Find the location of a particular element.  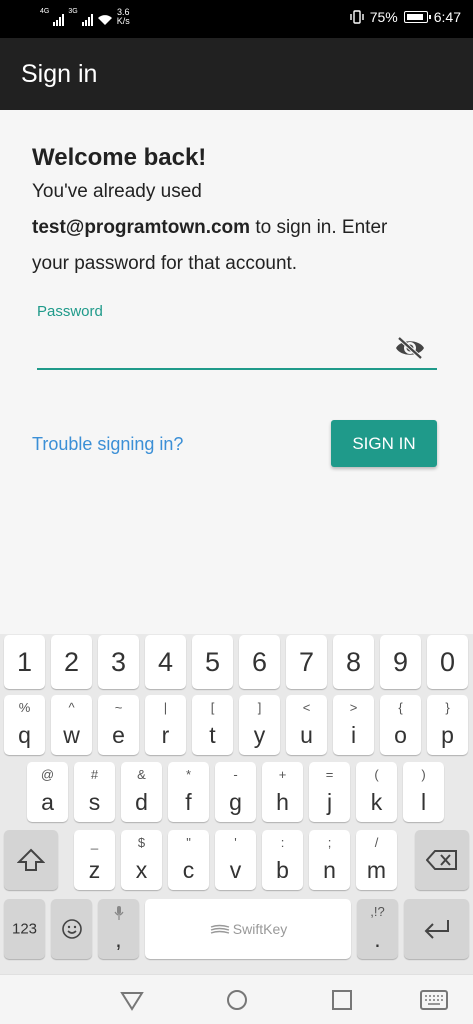

status-left: 4G 3G 3.6 K/s is located at coordinates (85, 17).